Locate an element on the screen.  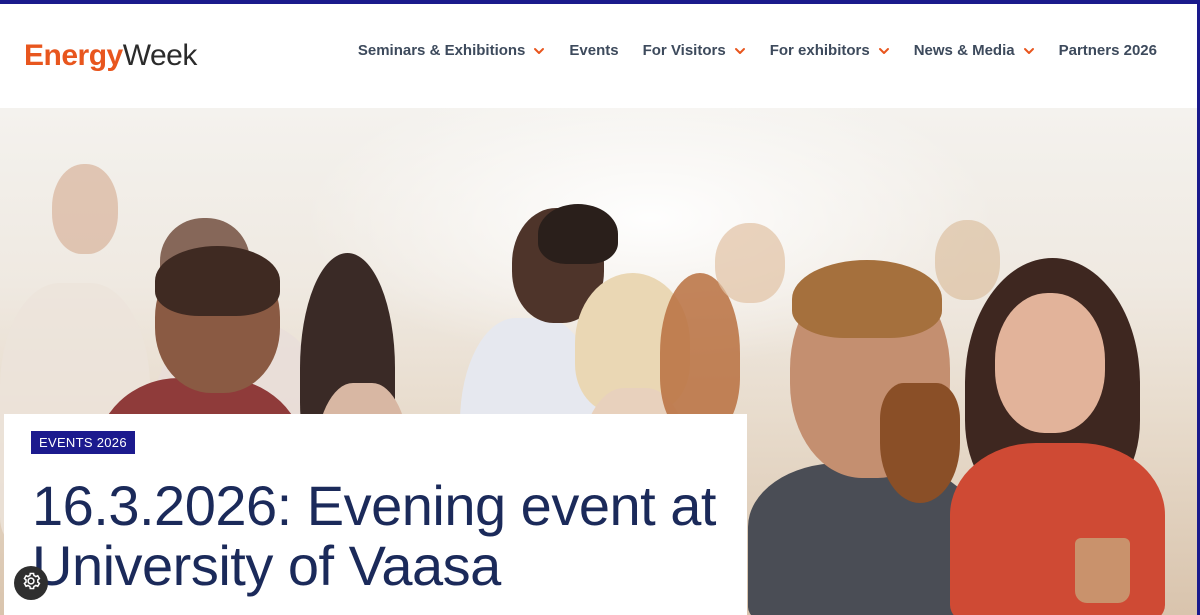
nav-item-label: News & Media is located at coordinates (964, 50).